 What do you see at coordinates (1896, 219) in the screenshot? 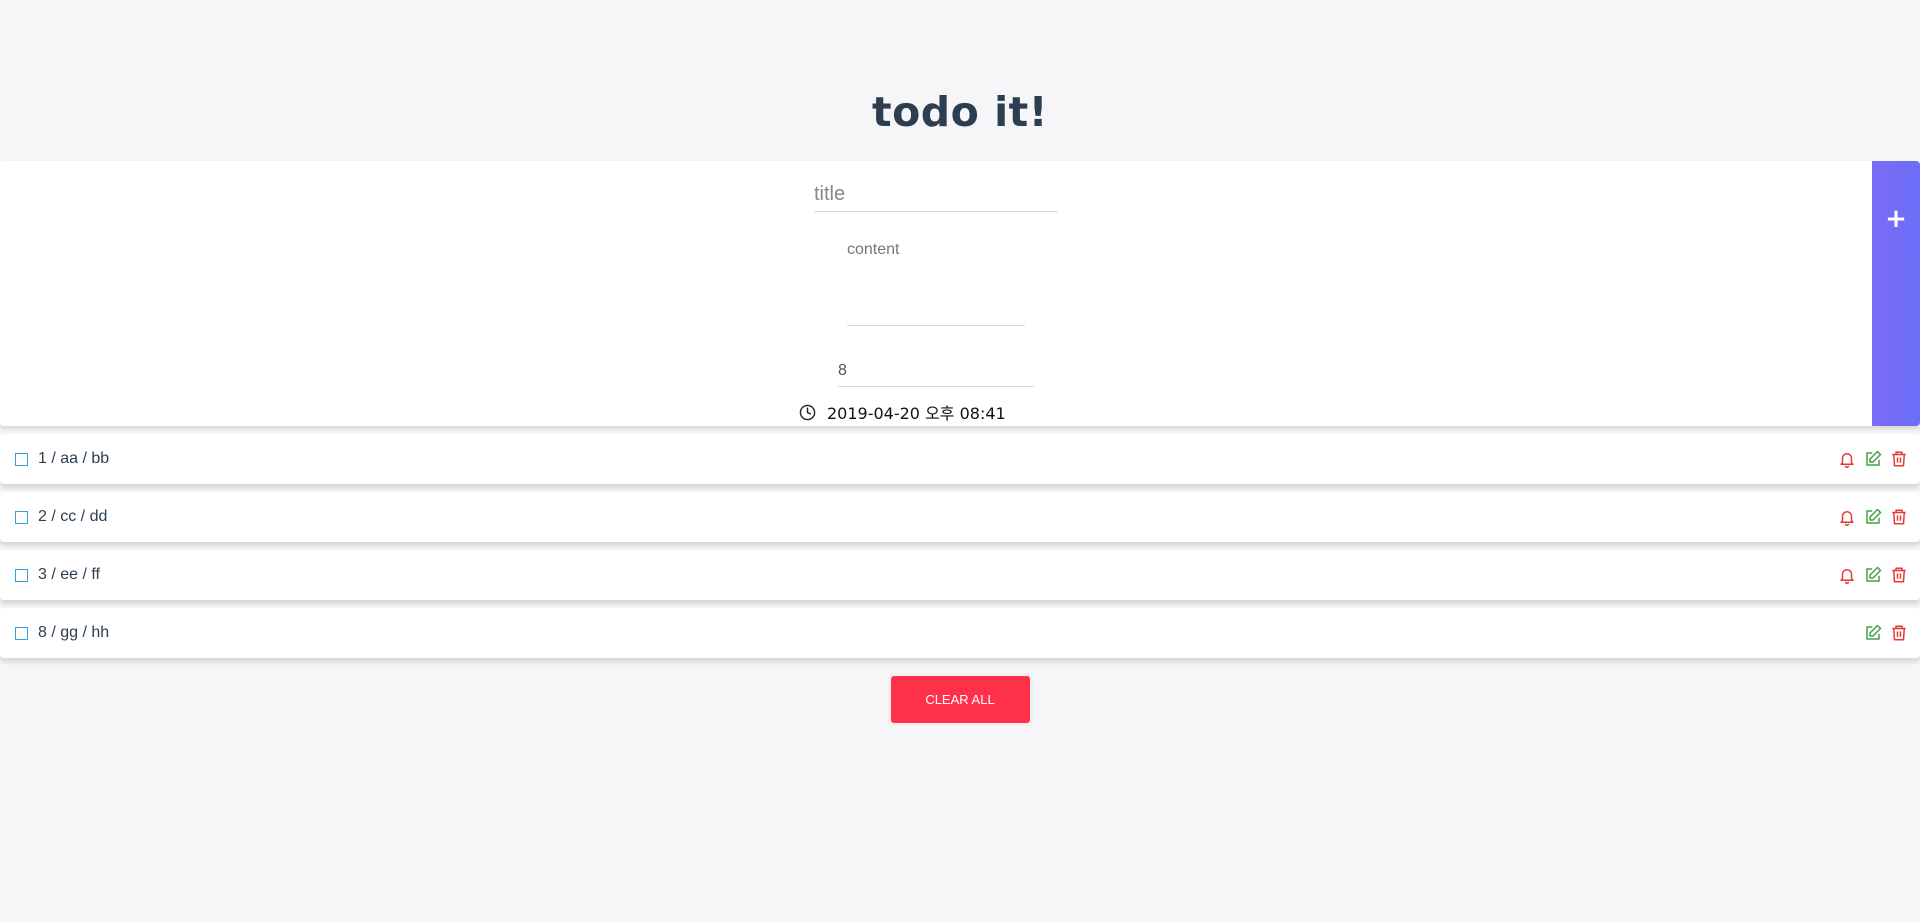
I see `plus-icon: +` at bounding box center [1896, 219].